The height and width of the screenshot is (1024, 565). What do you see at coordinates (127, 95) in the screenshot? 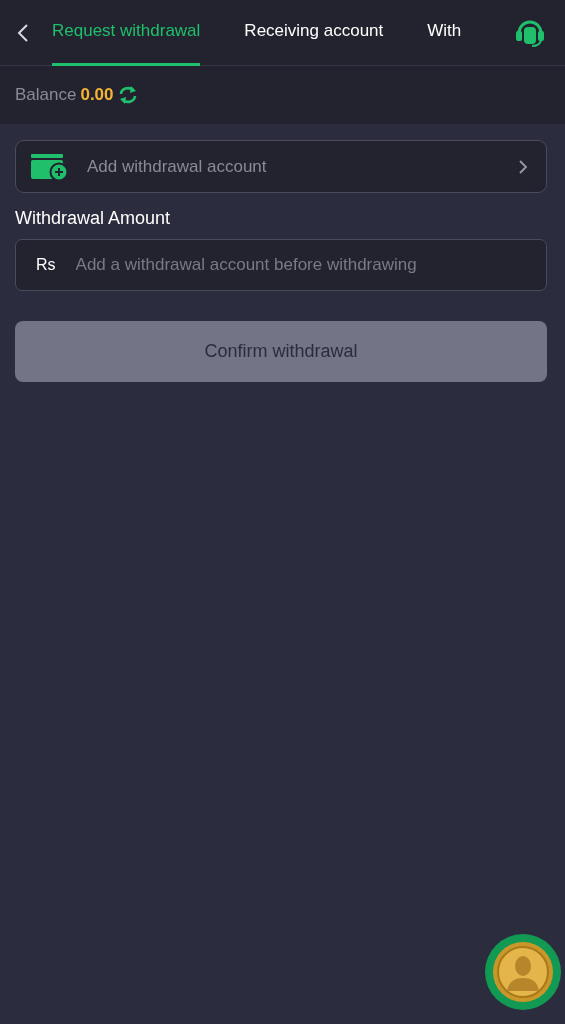
I see `refresh-icon` at bounding box center [127, 95].